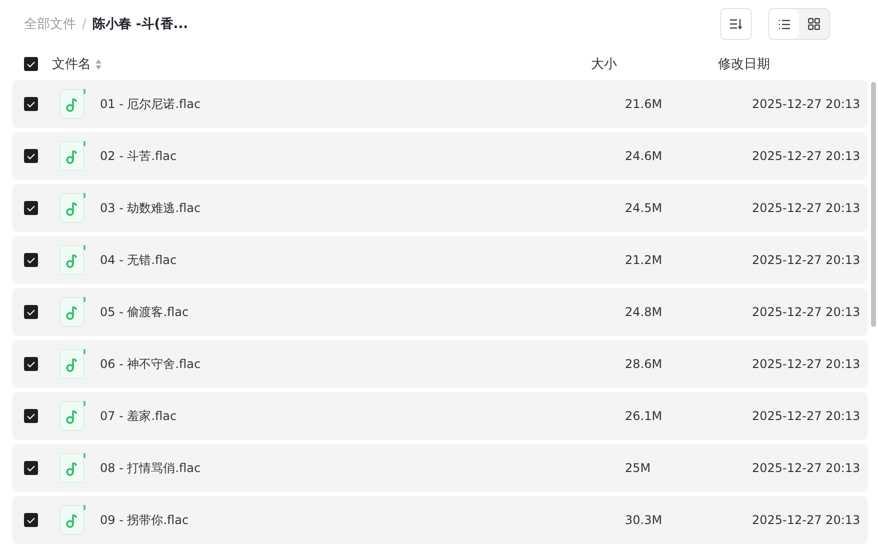  What do you see at coordinates (644, 260) in the screenshot?
I see `file-size: 21.2M` at bounding box center [644, 260].